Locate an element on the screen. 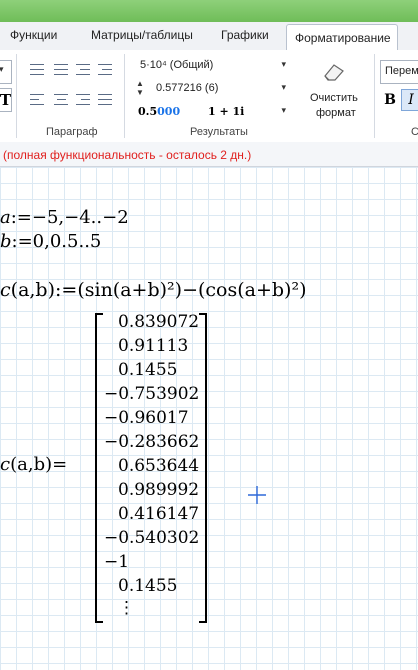 The height and width of the screenshot is (670, 418). result-value: 0.839072 is located at coordinates (159, 322).